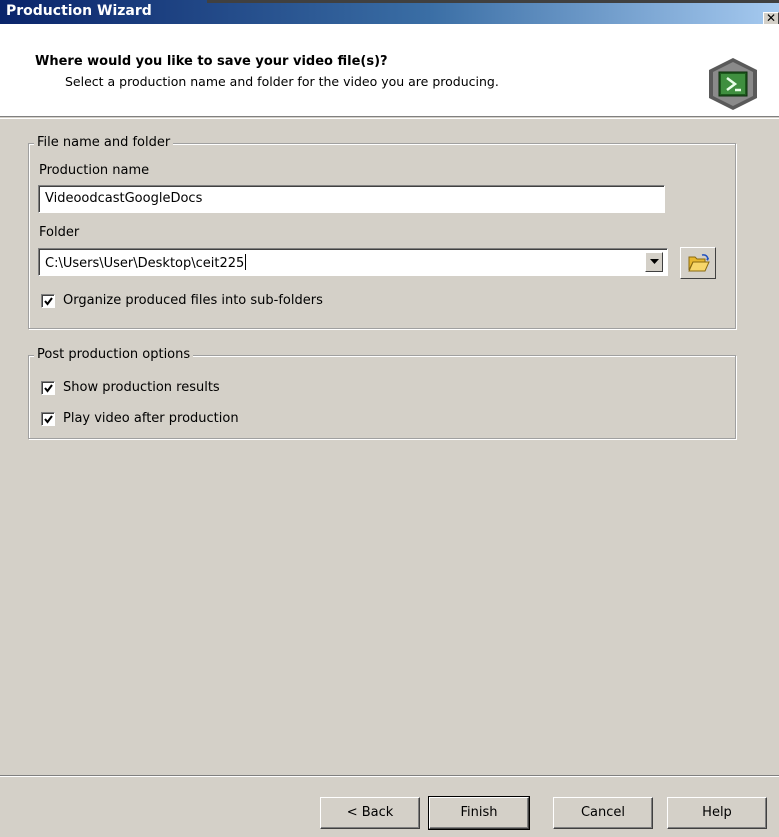 This screenshot has height=837, width=779. I want to click on help-button: Help, so click(717, 813).